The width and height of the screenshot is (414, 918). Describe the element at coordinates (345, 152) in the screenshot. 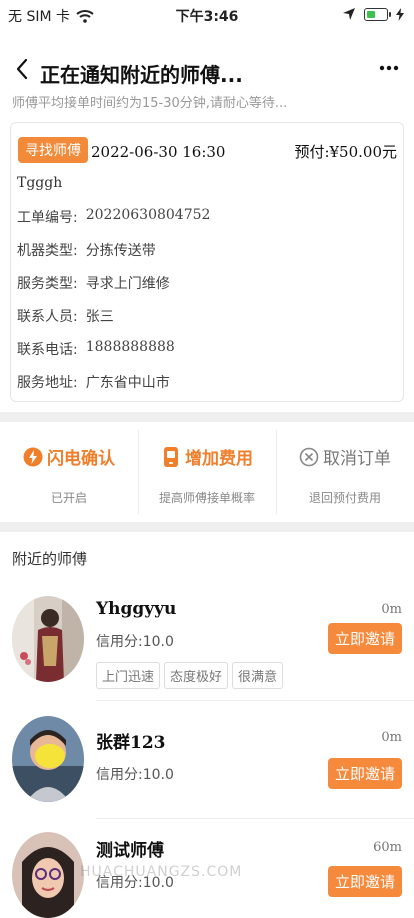

I see `prepay-amount: 预付:¥50.00元` at that location.